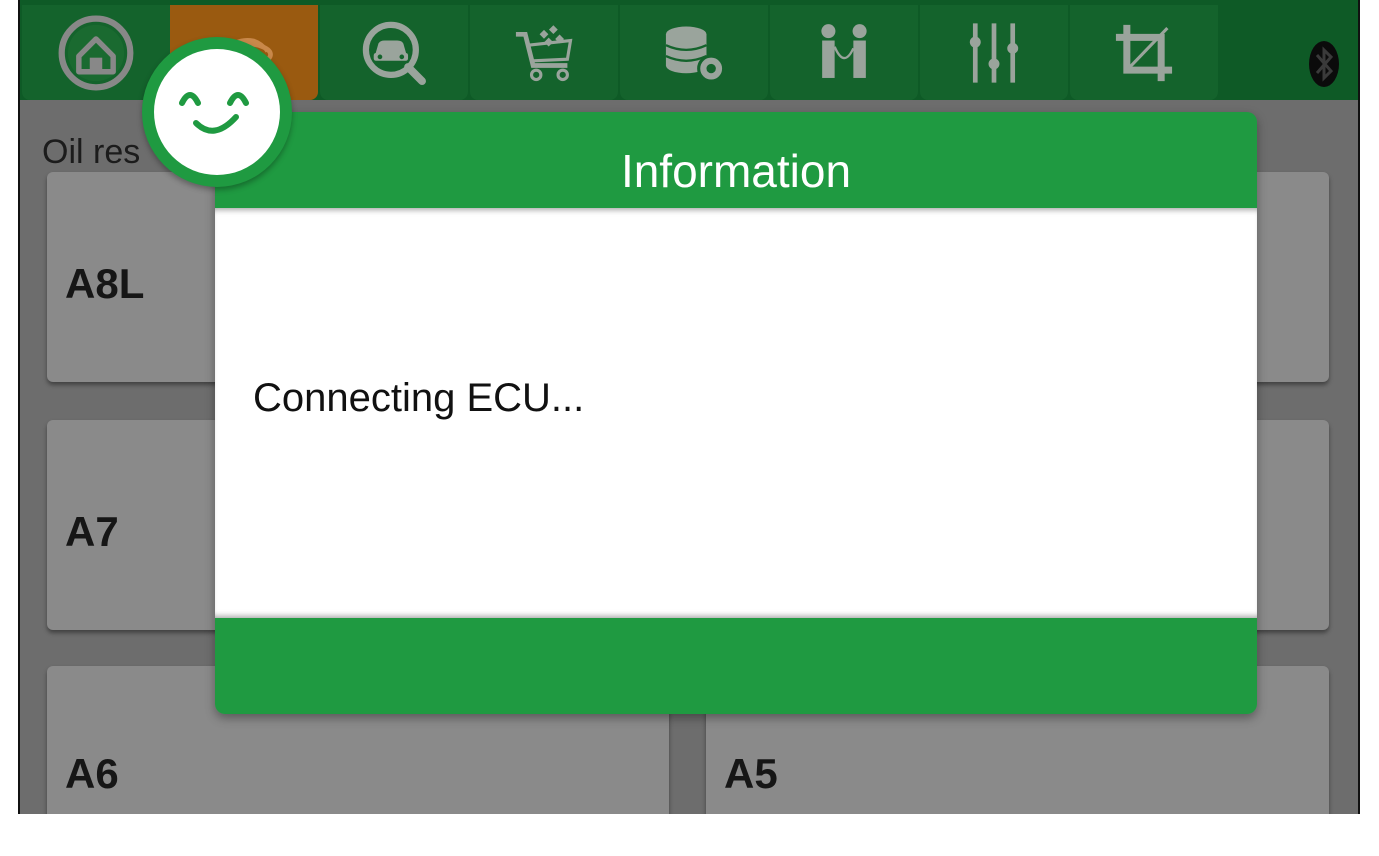  I want to click on status-smiley, so click(217, 112).